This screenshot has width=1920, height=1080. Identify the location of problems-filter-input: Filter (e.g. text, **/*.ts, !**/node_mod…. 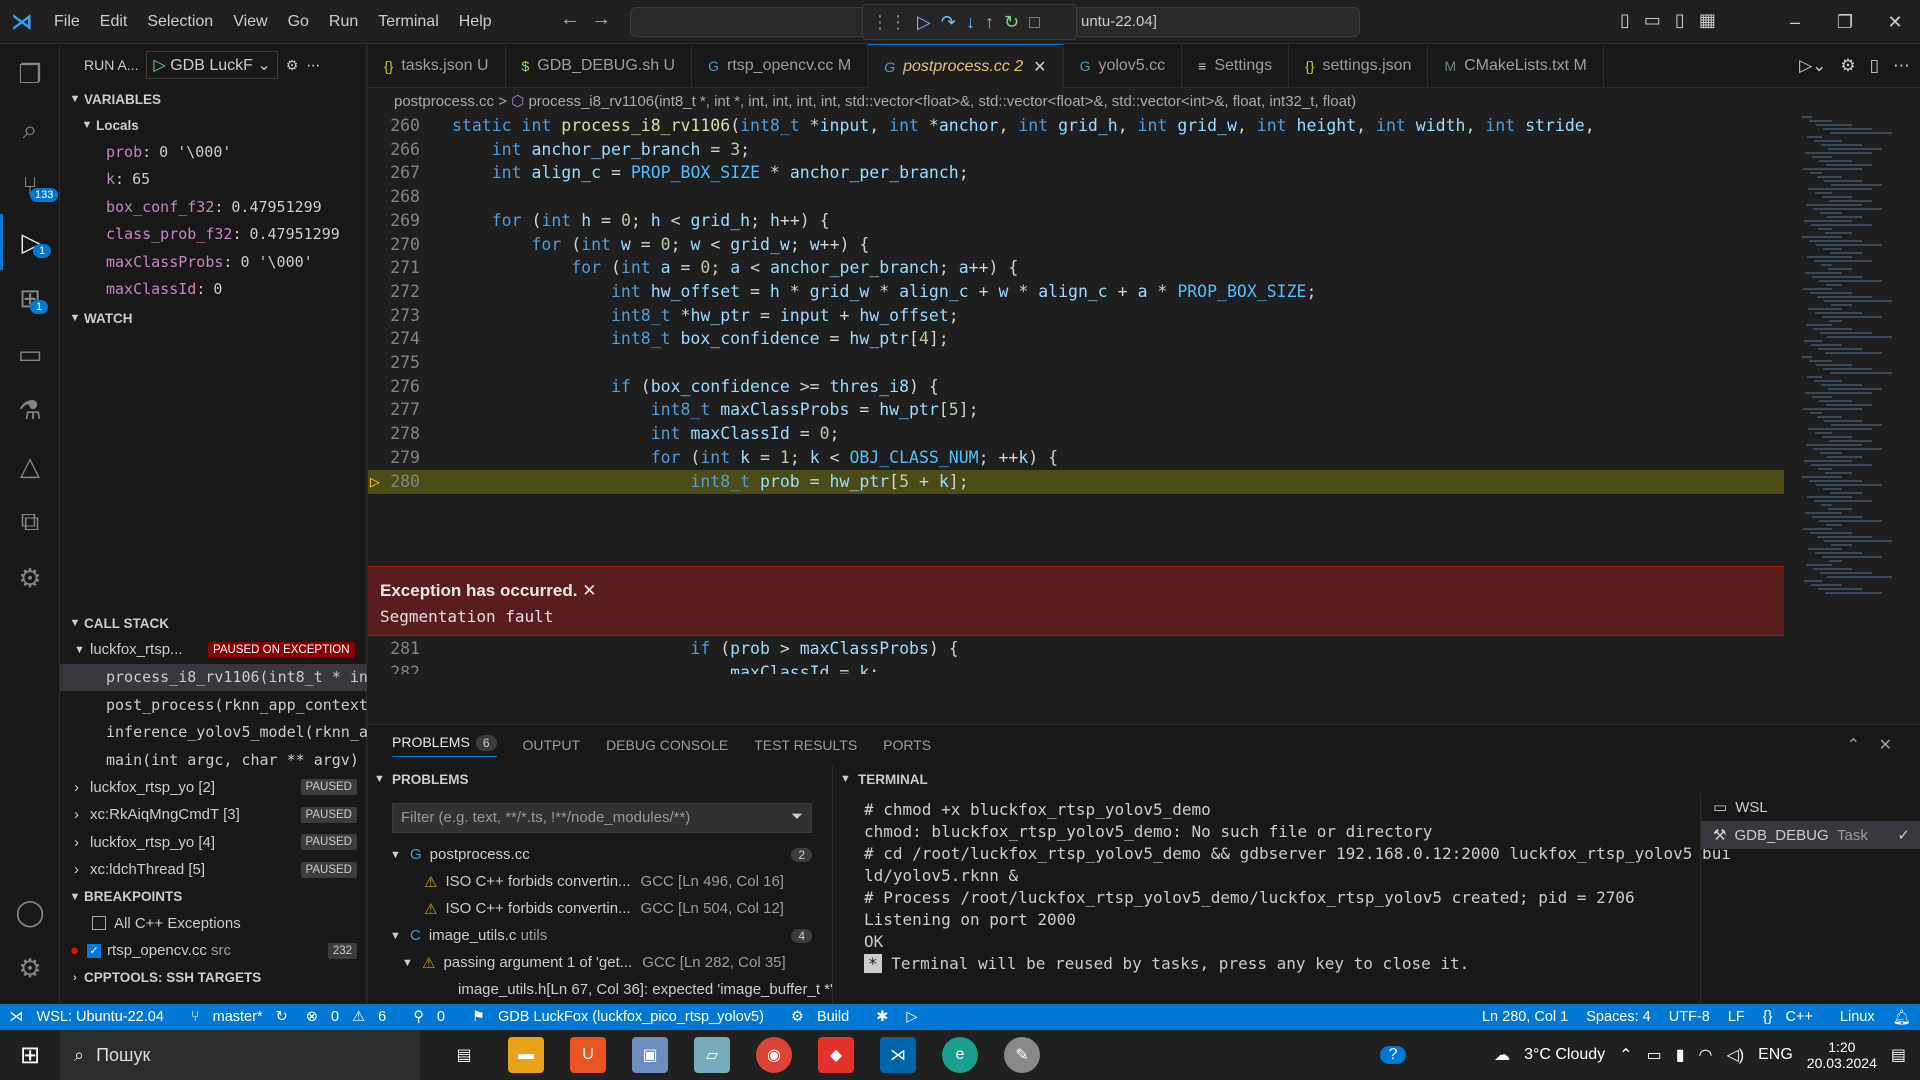
(602, 818).